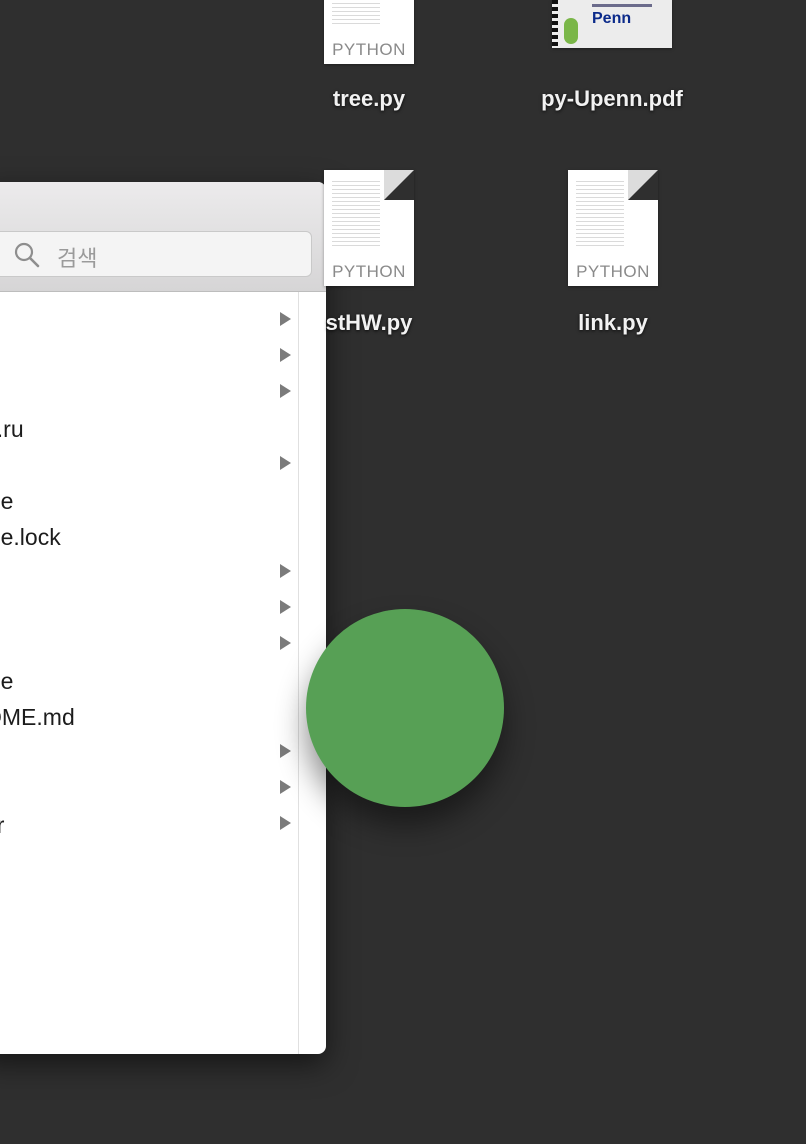 The image size is (806, 1144). What do you see at coordinates (405, 708) in the screenshot?
I see `green-circle-overlay` at bounding box center [405, 708].